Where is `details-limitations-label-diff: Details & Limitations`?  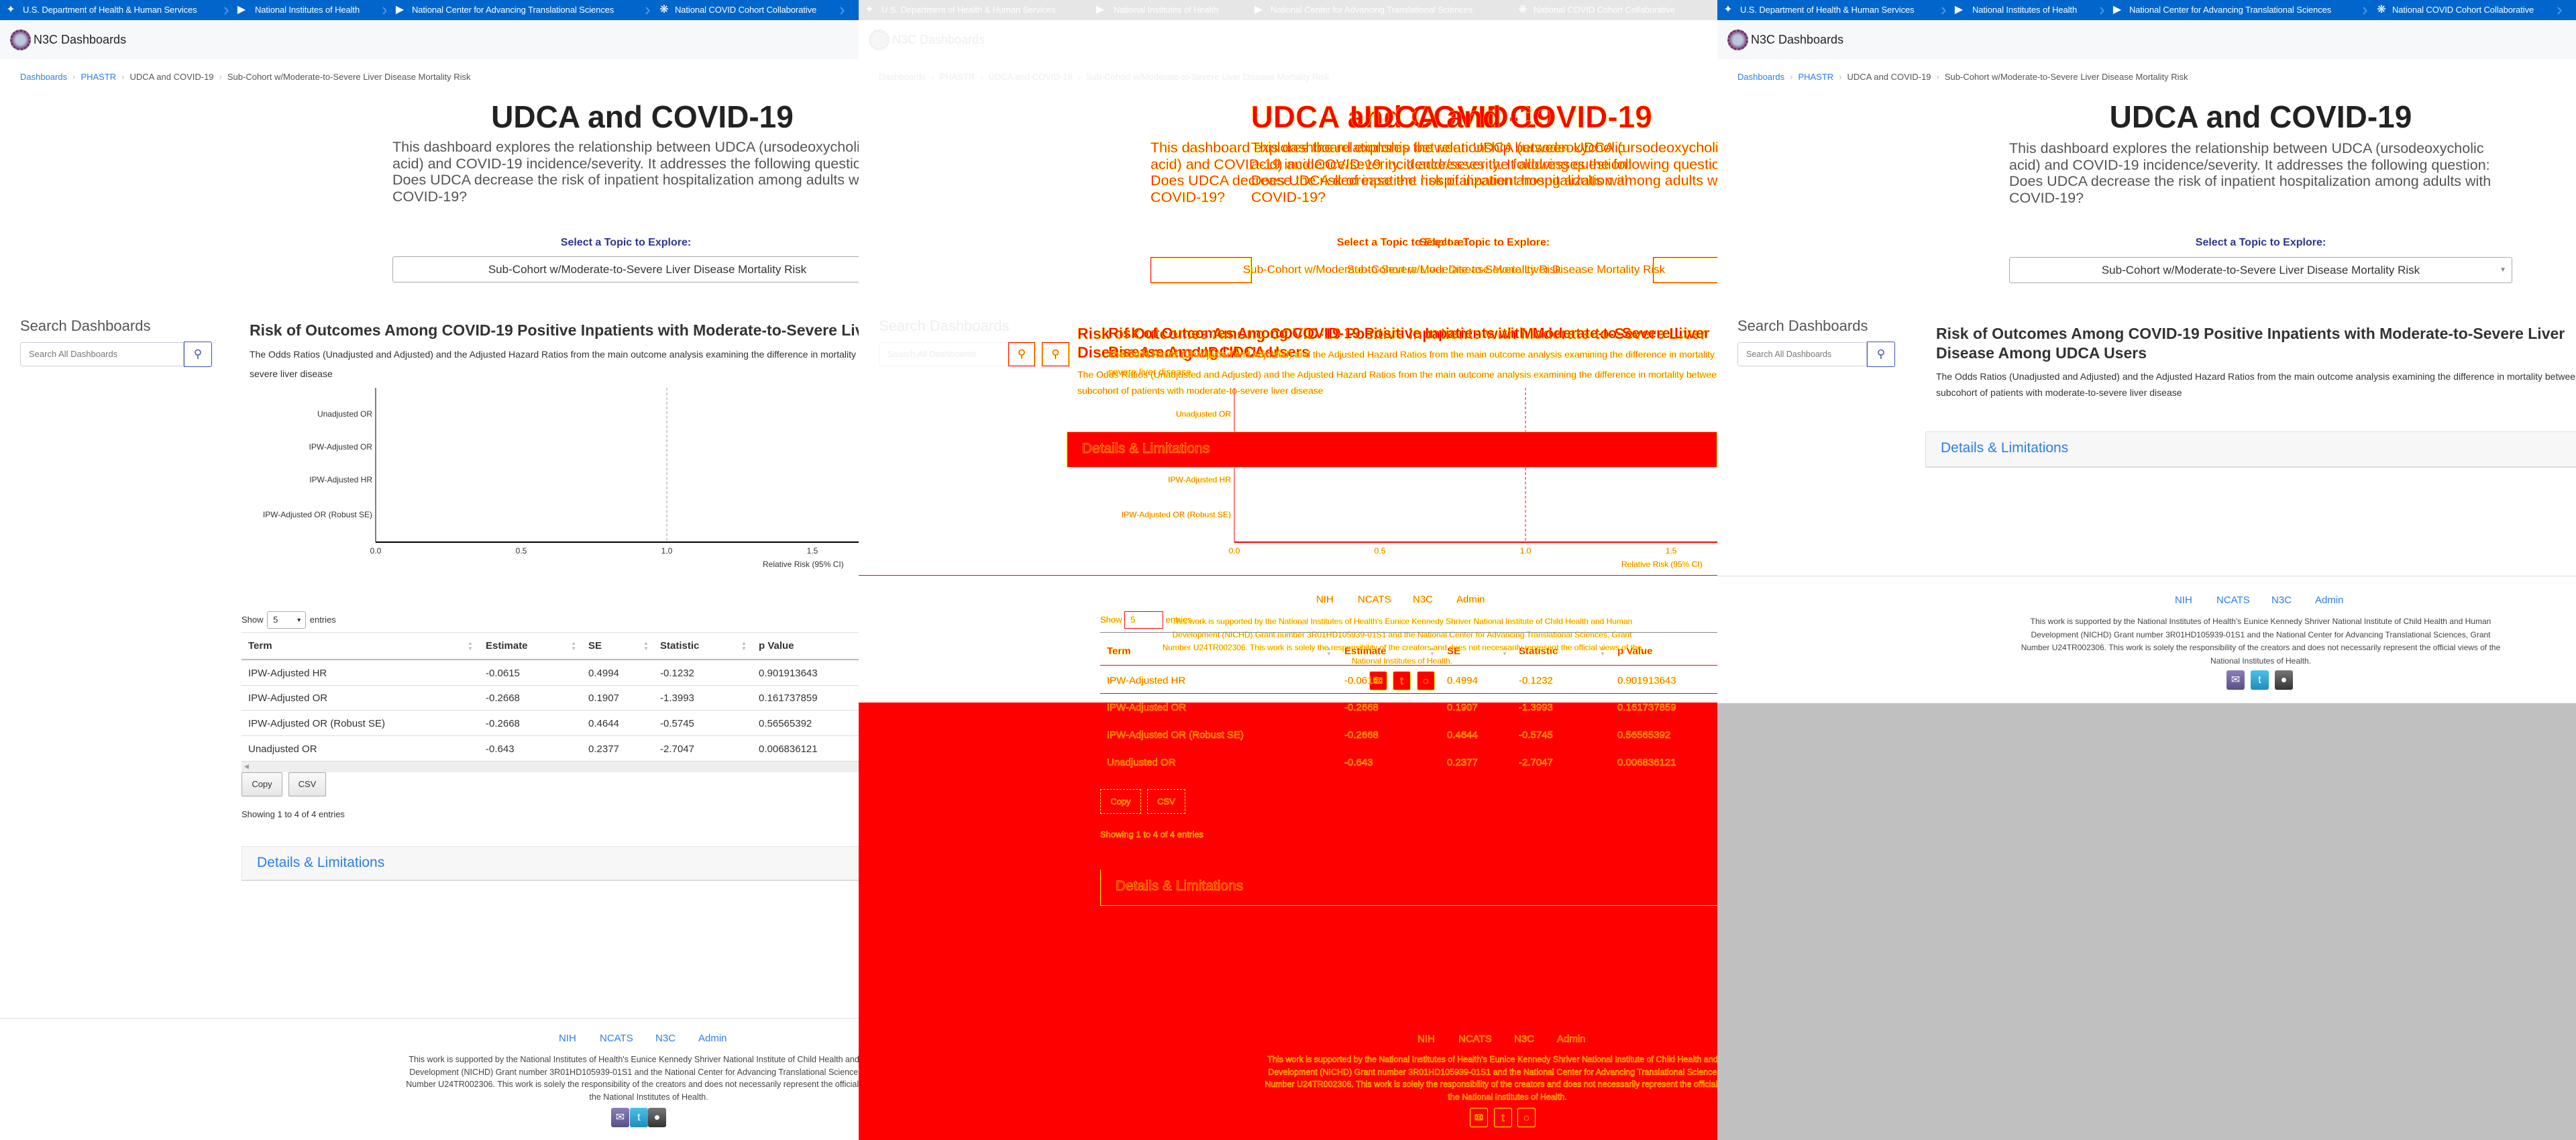 details-limitations-label-diff: Details & Limitations is located at coordinates (1146, 449).